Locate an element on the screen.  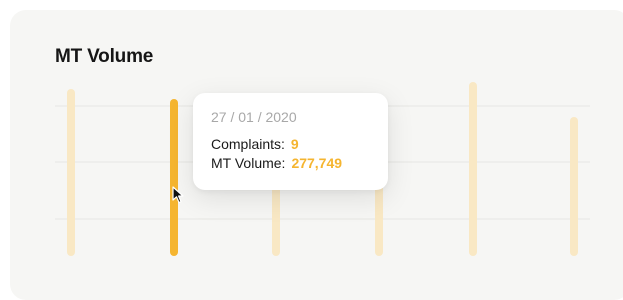
chart-tooltip: 27 / 01 / 2020 Complaints: 9 MT Volume is located at coordinates (290, 141).